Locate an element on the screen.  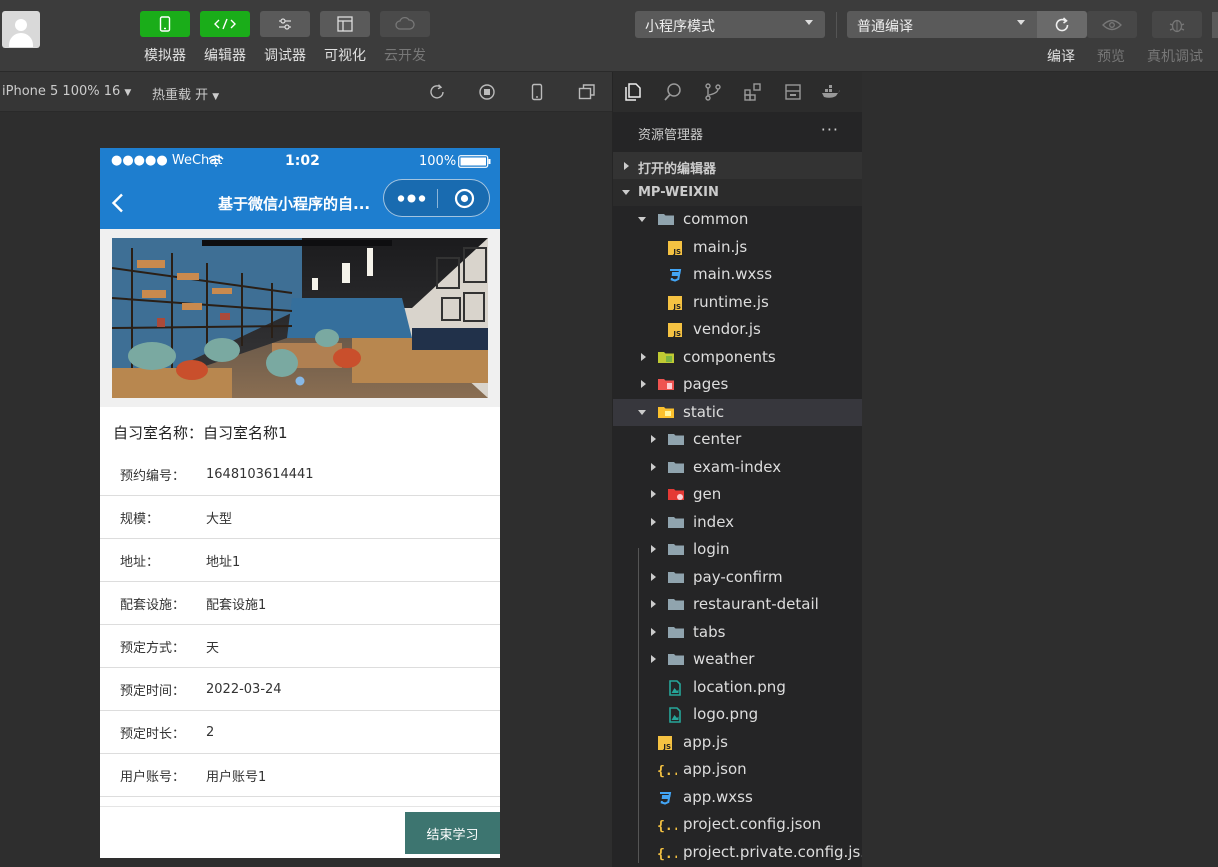
tree-item-pages: pages is located at coordinates (737, 384).